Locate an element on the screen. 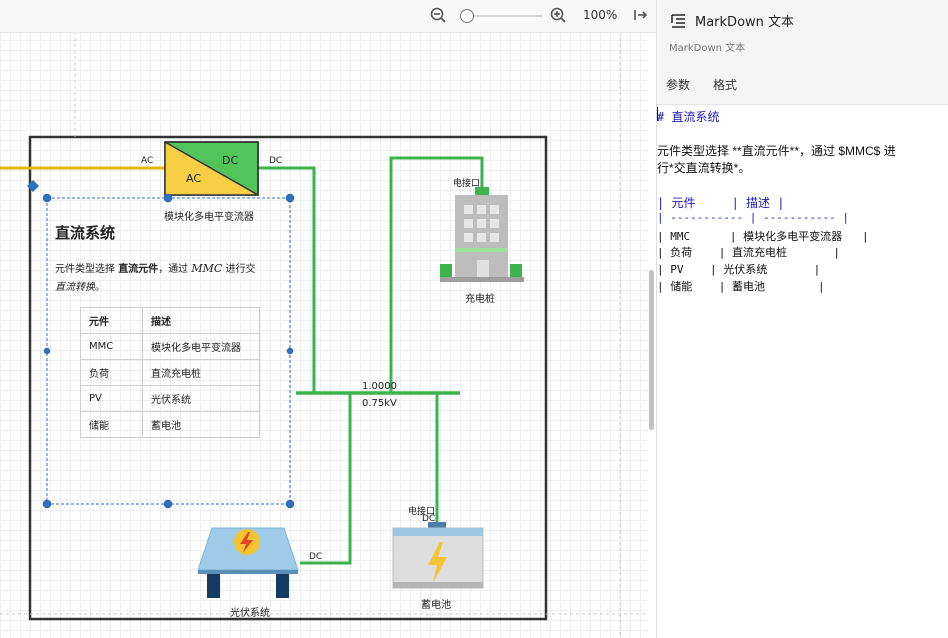  outline-icon is located at coordinates (679, 23).